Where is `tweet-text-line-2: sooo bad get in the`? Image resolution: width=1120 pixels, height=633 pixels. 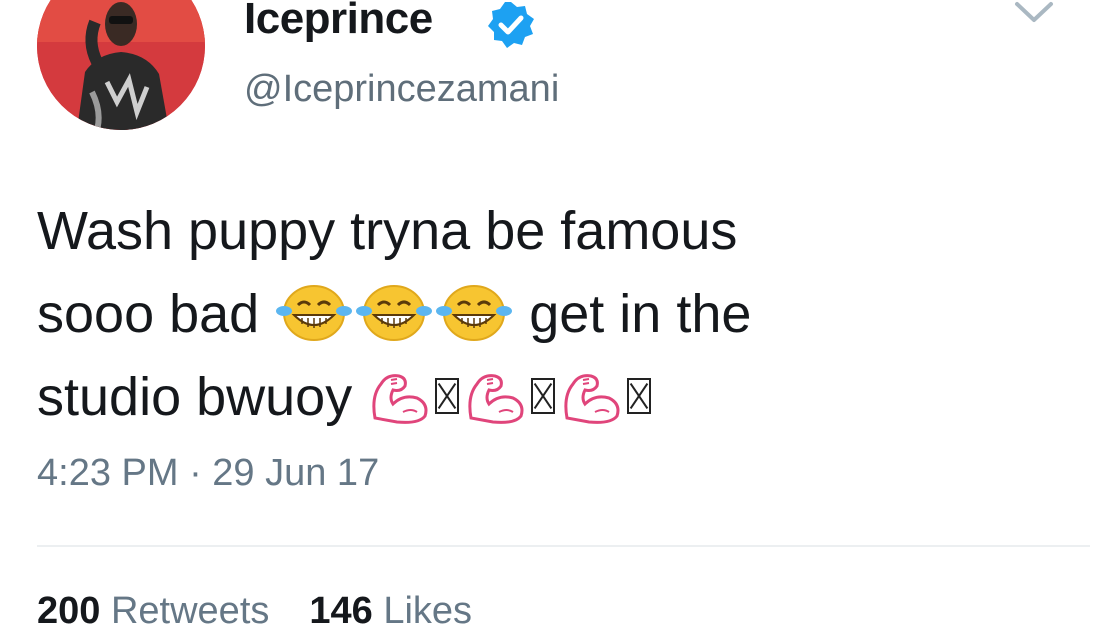
tweet-text-line-2: sooo bad get in the is located at coordinates (557, 314).